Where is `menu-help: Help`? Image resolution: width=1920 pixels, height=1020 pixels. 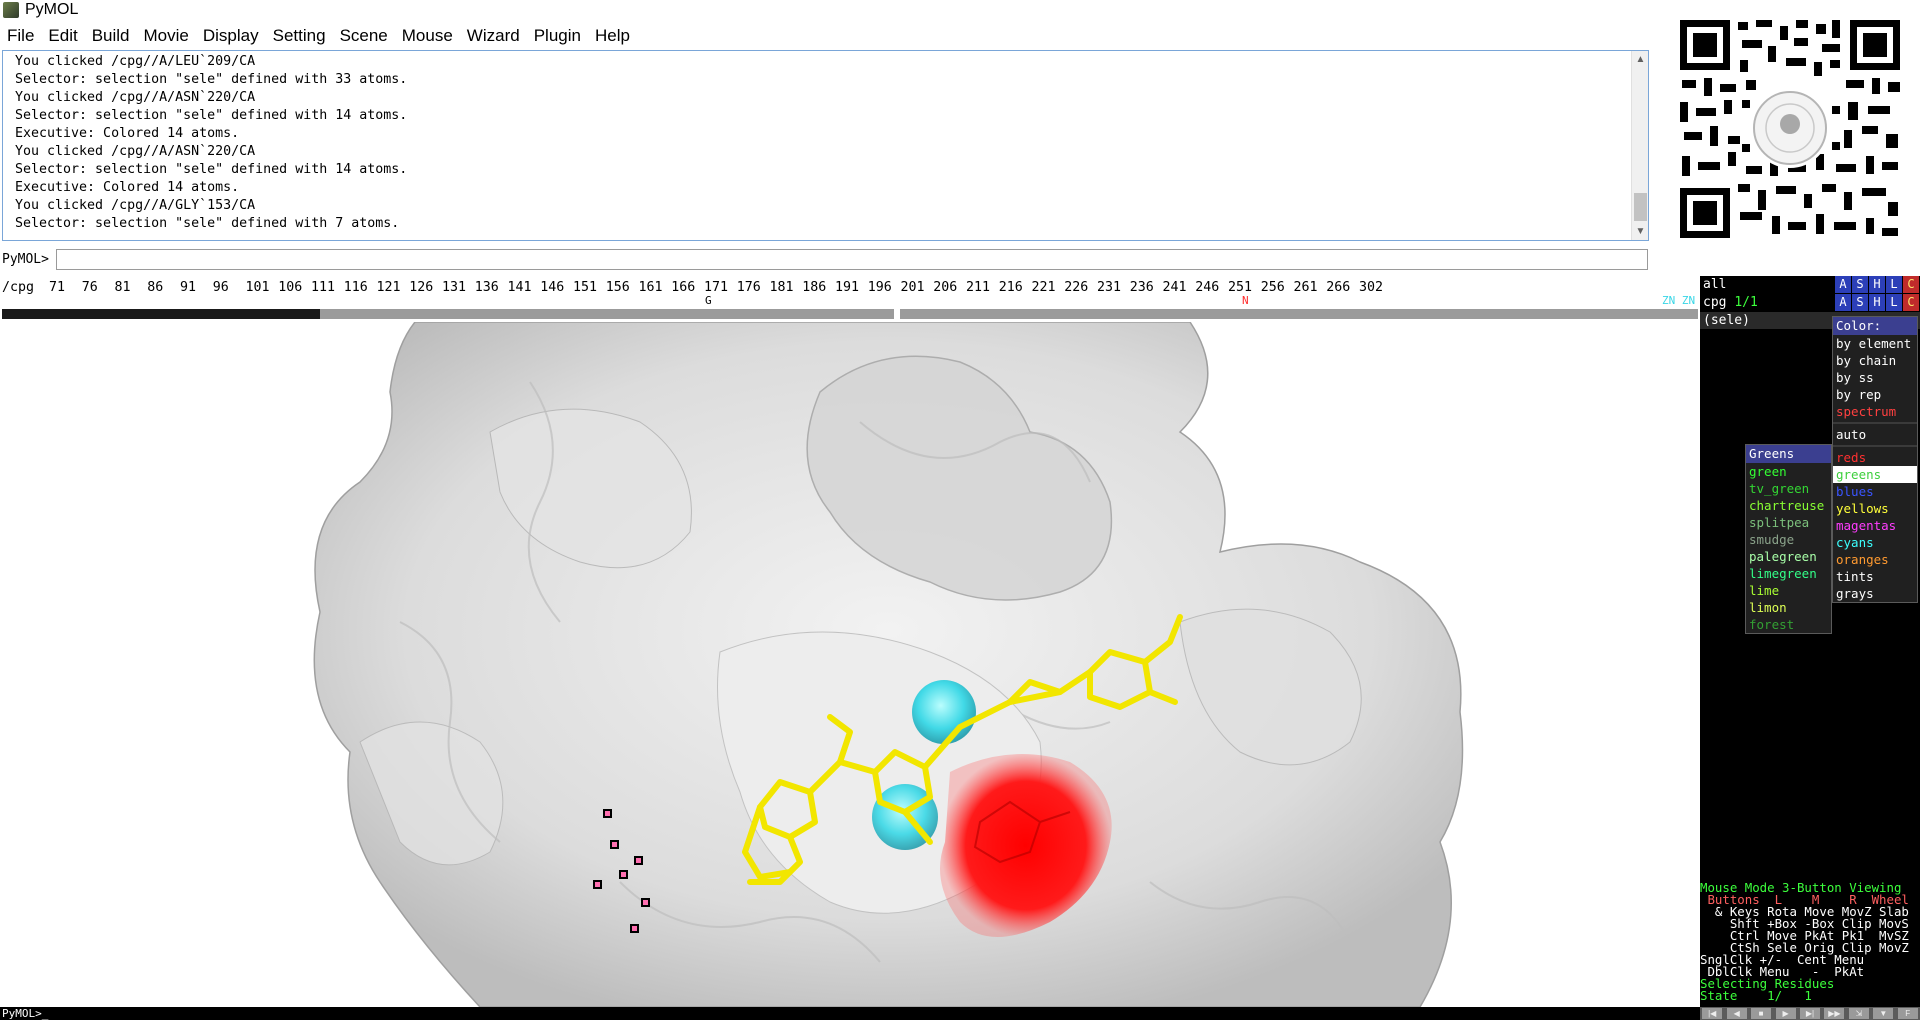
menu-help: Help is located at coordinates (612, 36).